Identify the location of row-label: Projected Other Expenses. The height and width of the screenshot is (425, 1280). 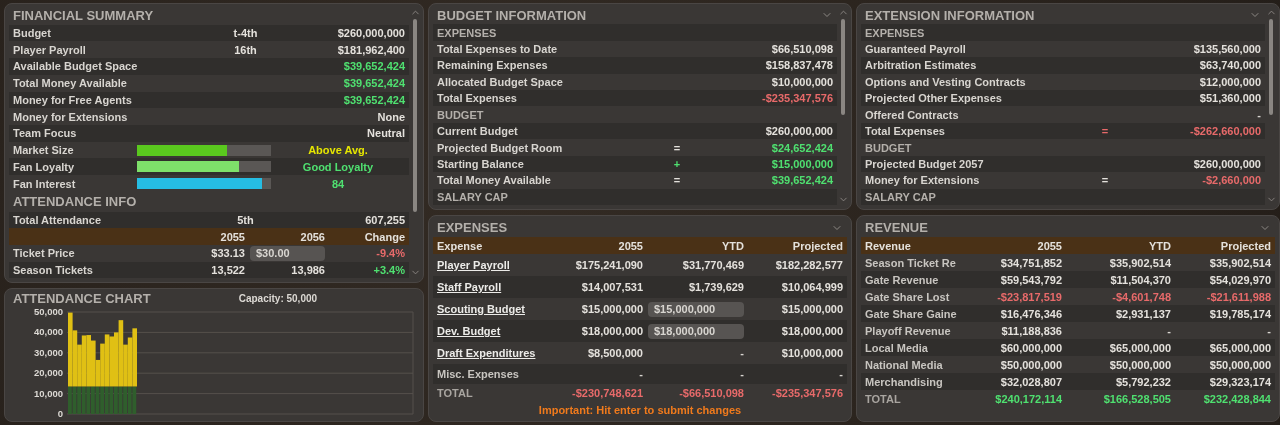
(934, 98).